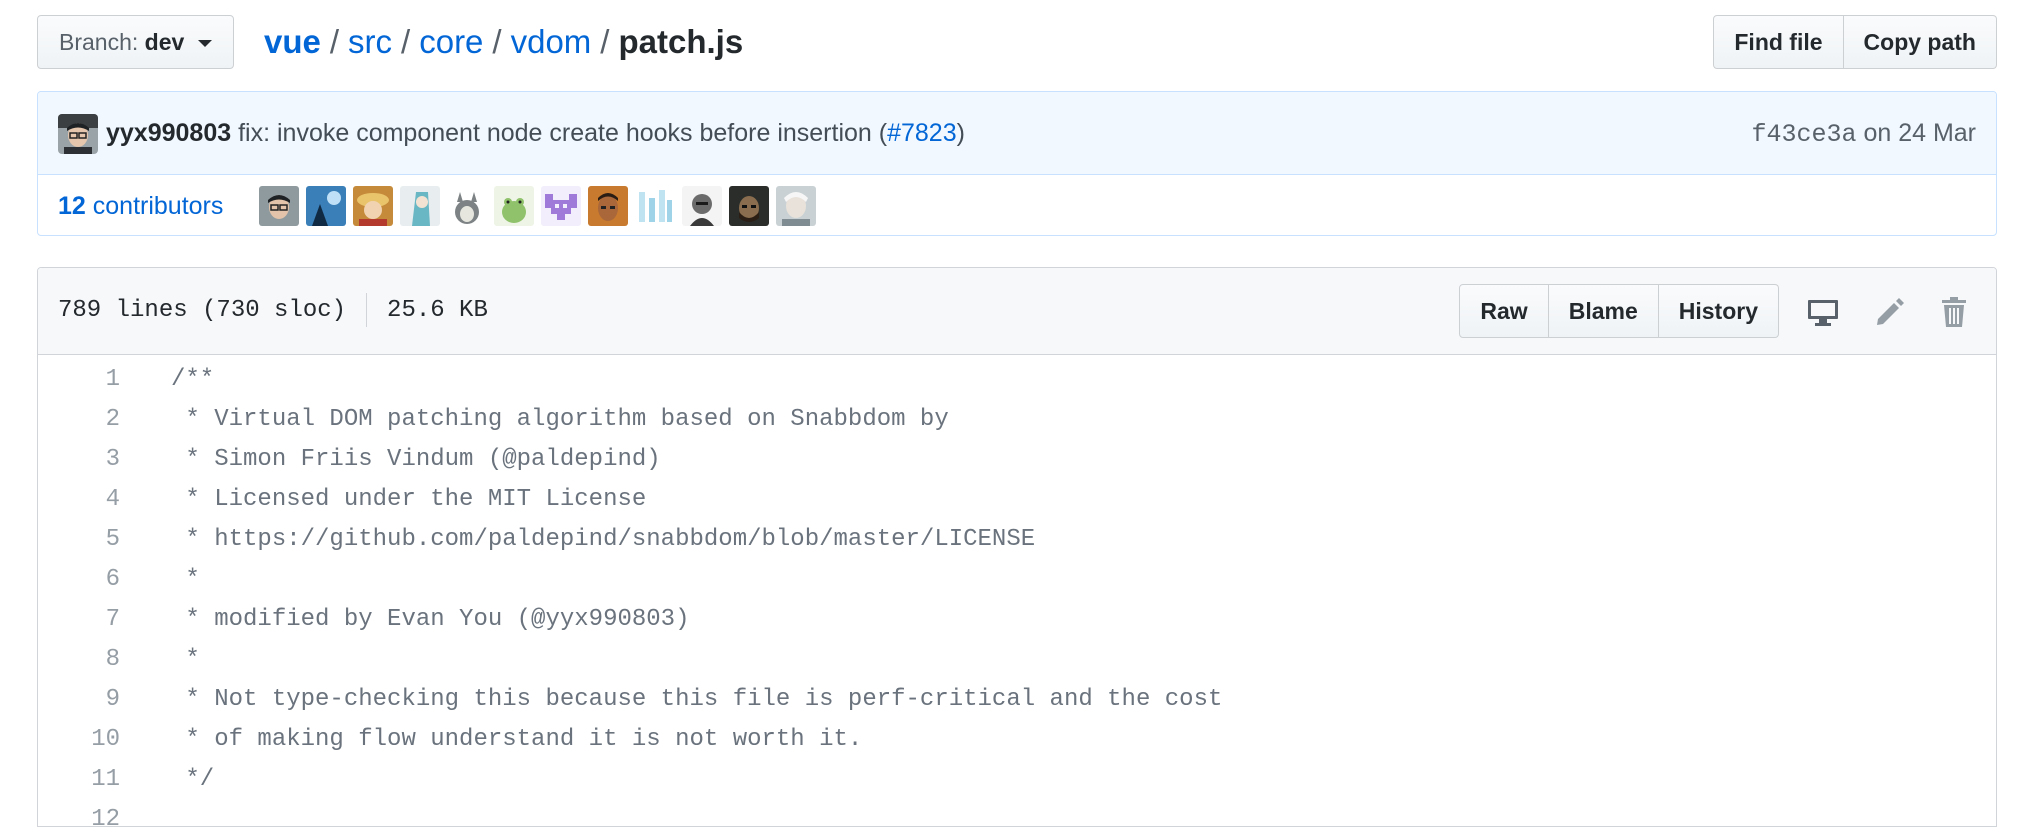 The height and width of the screenshot is (827, 2032). What do you see at coordinates (79, 580) in the screenshot?
I see `line-number: 6` at bounding box center [79, 580].